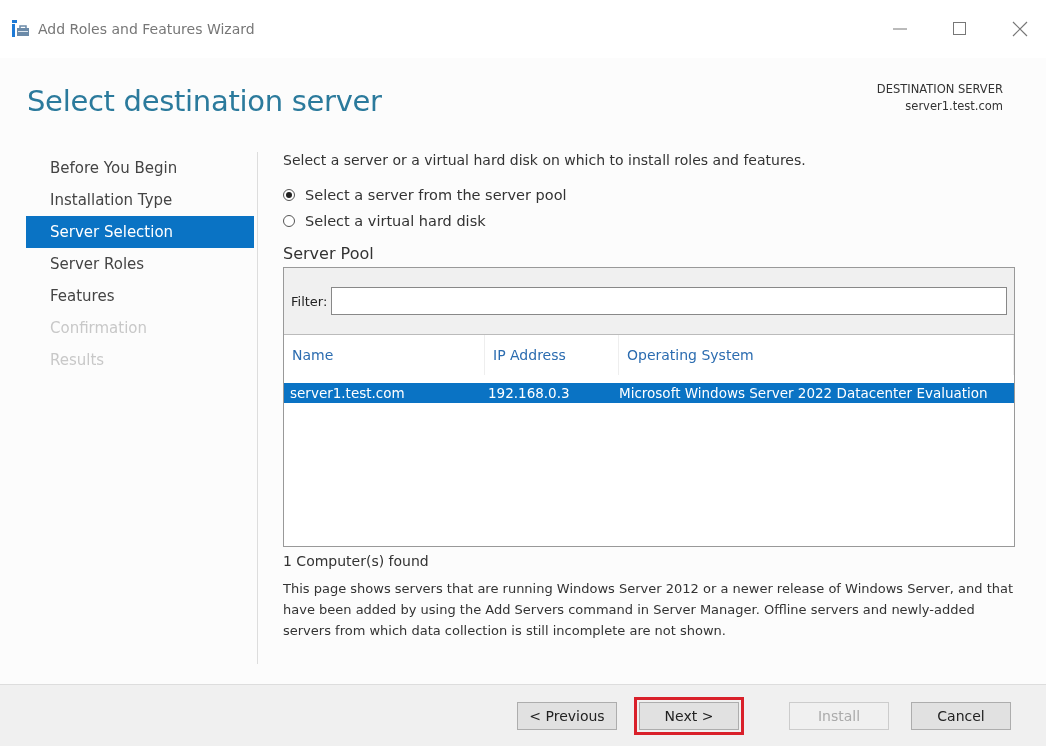 The height and width of the screenshot is (746, 1046). Describe the element at coordinates (649, 610) in the screenshot. I see `info-paragraph: This page shows servers that are running Windows Server 2012 or a newer release of Windows Server, and that have been added by using the Add Servers command in Server Manager. Offline servers and newly-added servers from which data collection is still incomplete are not shown.` at that location.